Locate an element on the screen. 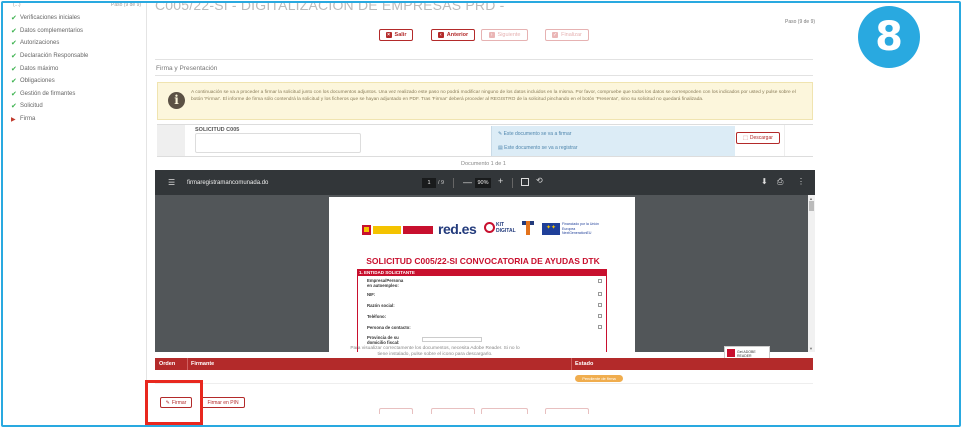 The height and width of the screenshot is (428, 962). sidebar-item-obligaciones: ✔ Obligaciones is located at coordinates (49, 81).